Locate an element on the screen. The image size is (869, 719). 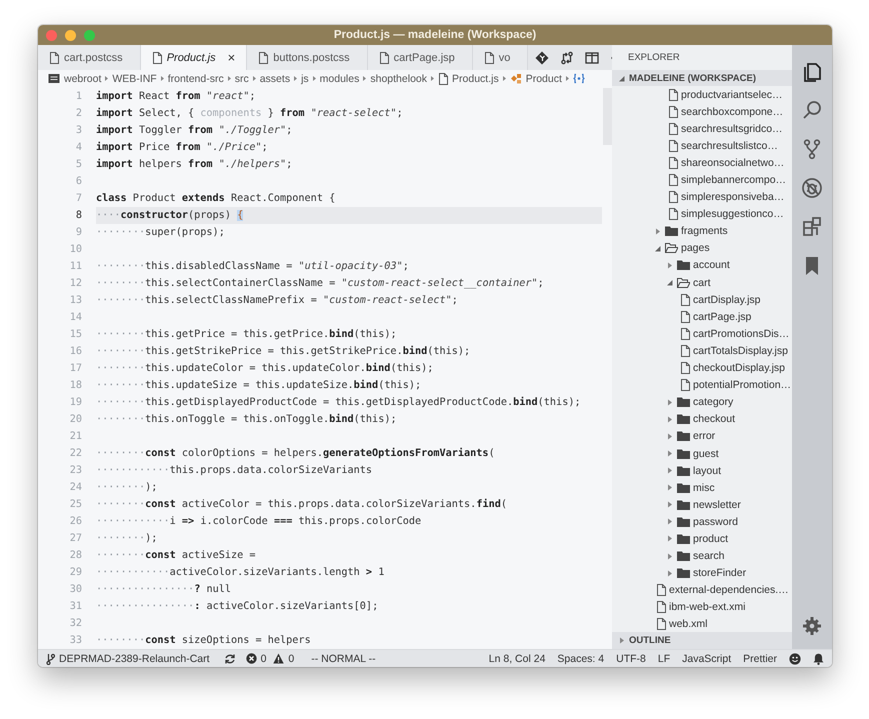
tree-item: cartTotalsDisplay.jsp is located at coordinates (702, 351).